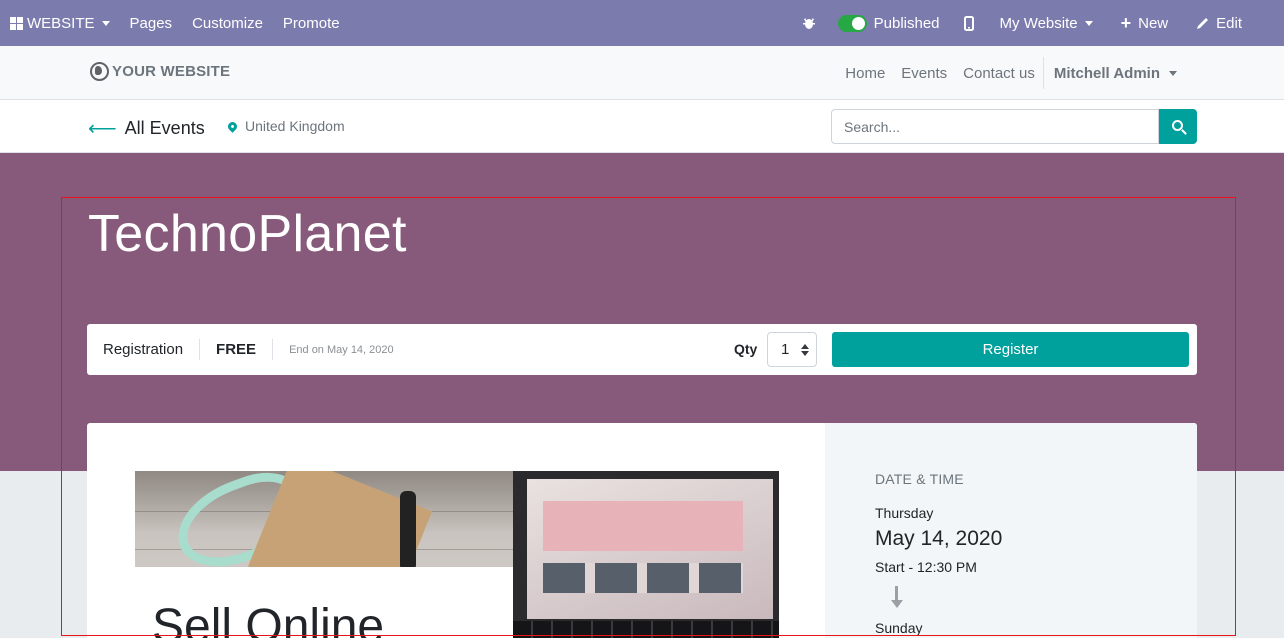 The width and height of the screenshot is (1284, 638). Describe the element at coordinates (144, 349) in the screenshot. I see `registration-label: Registration` at that location.